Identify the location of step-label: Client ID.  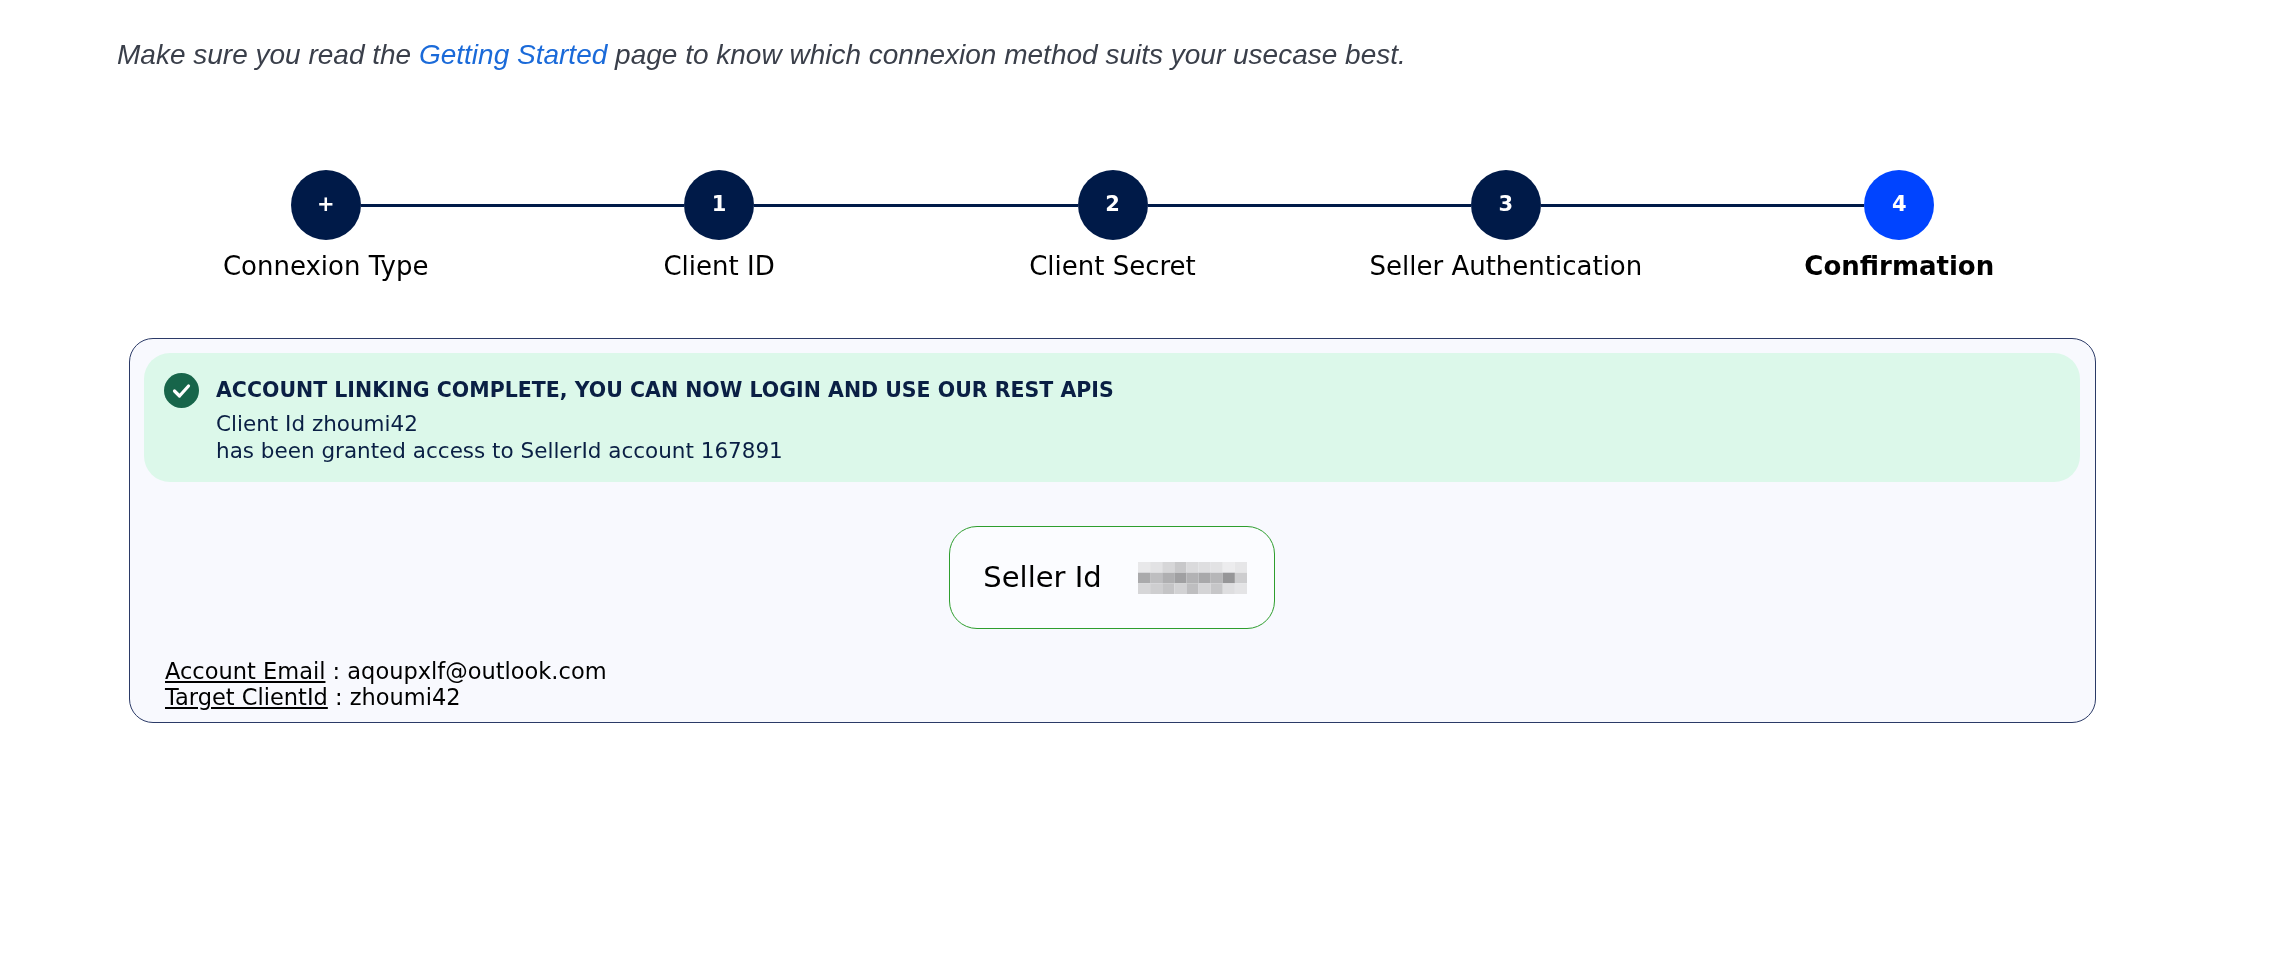
(719, 266).